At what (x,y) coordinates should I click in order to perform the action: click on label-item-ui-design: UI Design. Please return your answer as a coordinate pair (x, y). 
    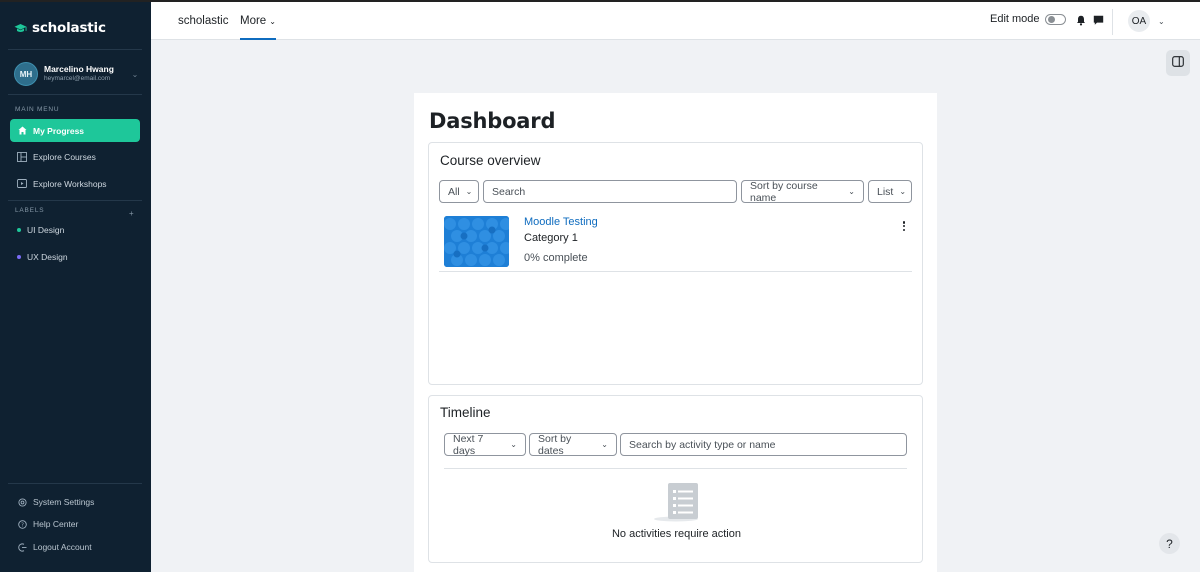
    Looking at the image, I should click on (40, 230).